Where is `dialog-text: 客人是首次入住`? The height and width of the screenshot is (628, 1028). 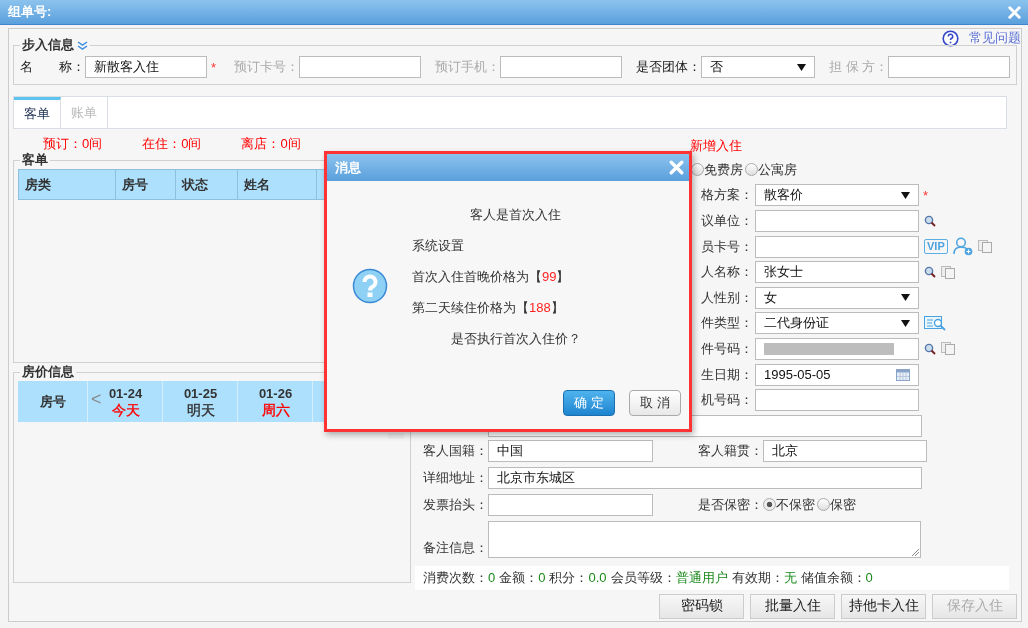 dialog-text: 客人是首次入住 is located at coordinates (515, 214).